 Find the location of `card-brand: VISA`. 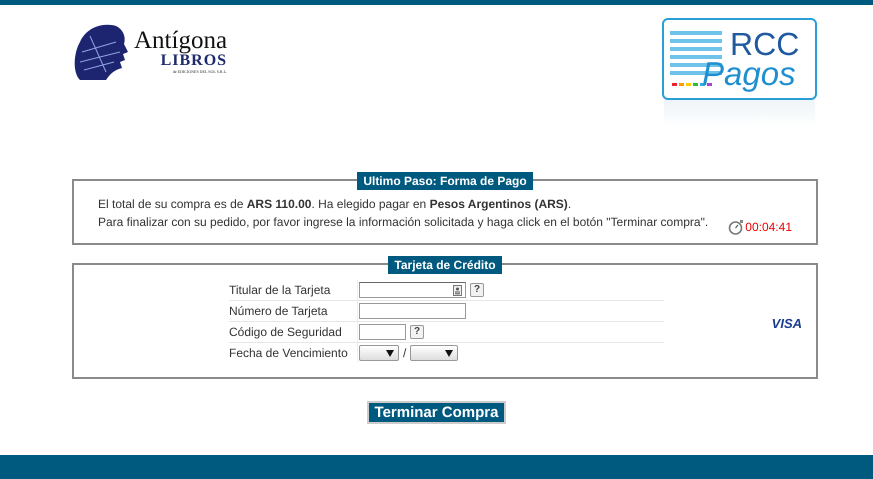

card-brand: VISA is located at coordinates (787, 323).